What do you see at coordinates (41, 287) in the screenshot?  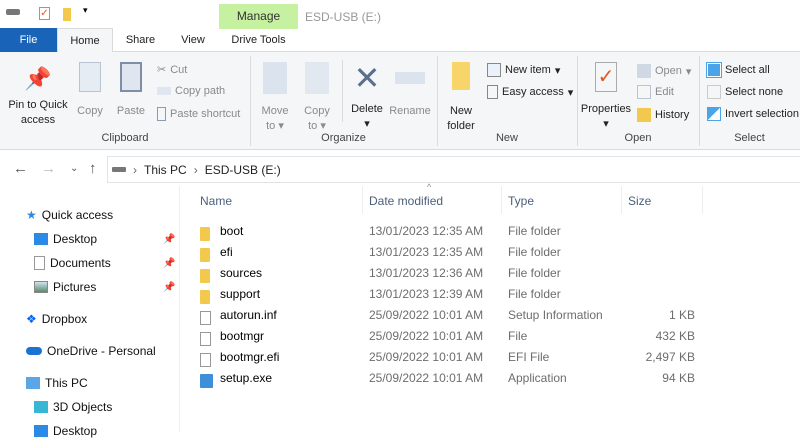 I see `pictures-icon` at bounding box center [41, 287].